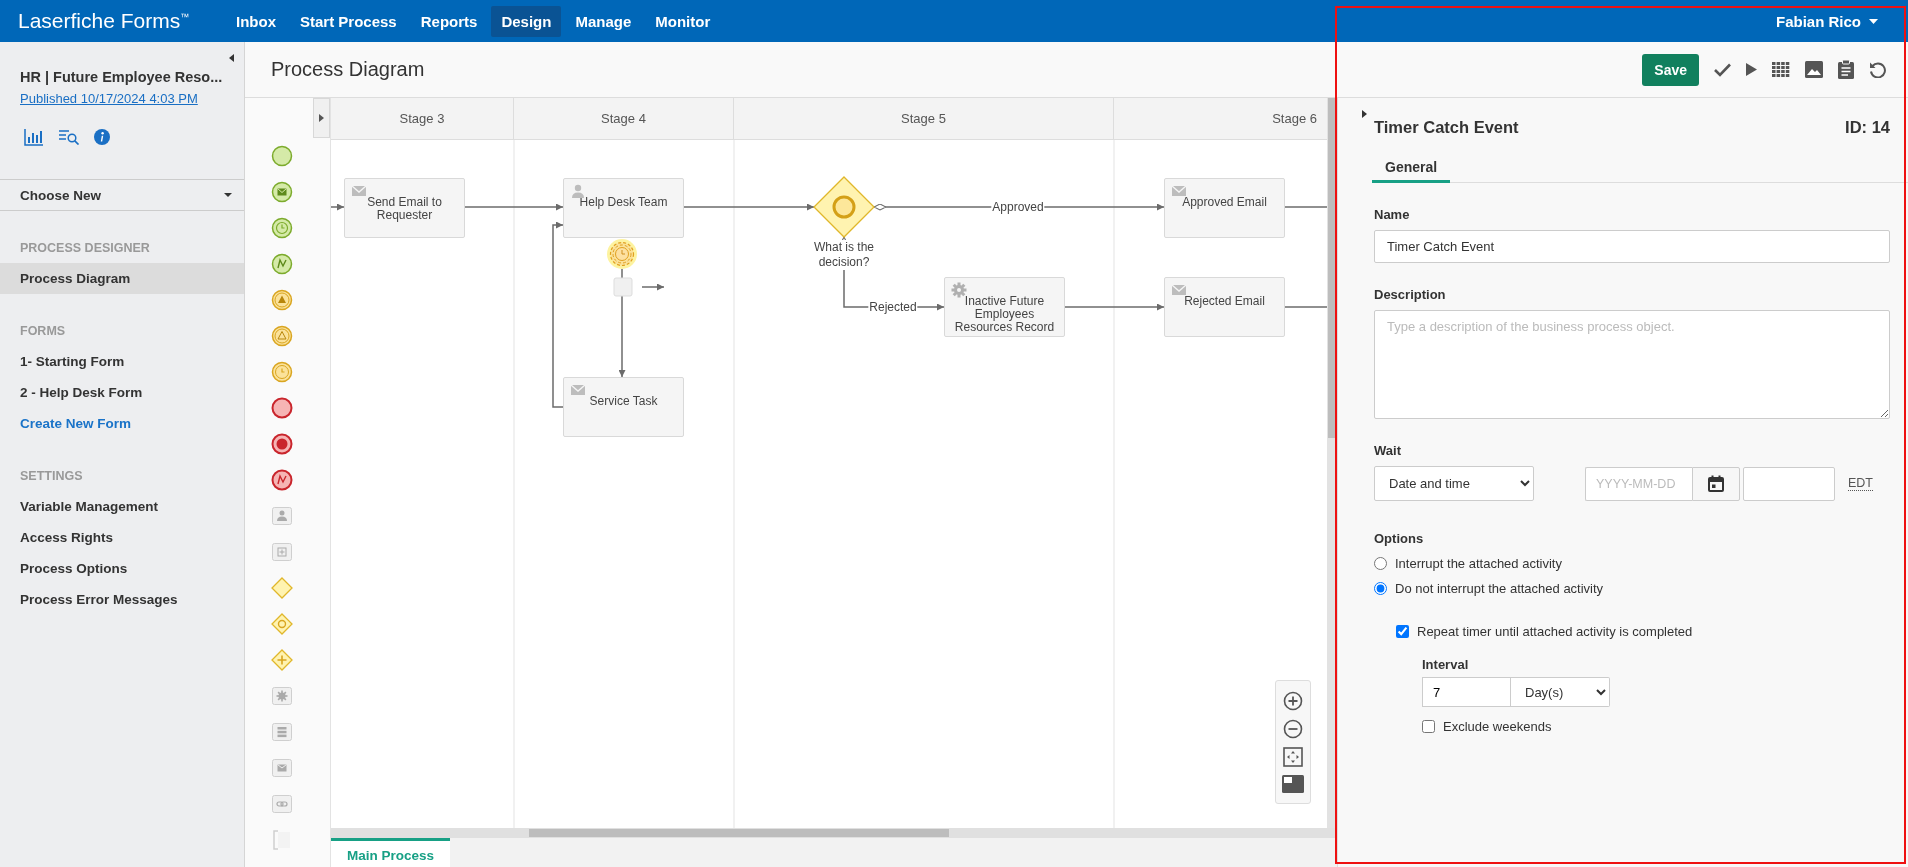 The image size is (1908, 867). Describe the element at coordinates (1877, 69) in the screenshot. I see `undo-icon` at that location.